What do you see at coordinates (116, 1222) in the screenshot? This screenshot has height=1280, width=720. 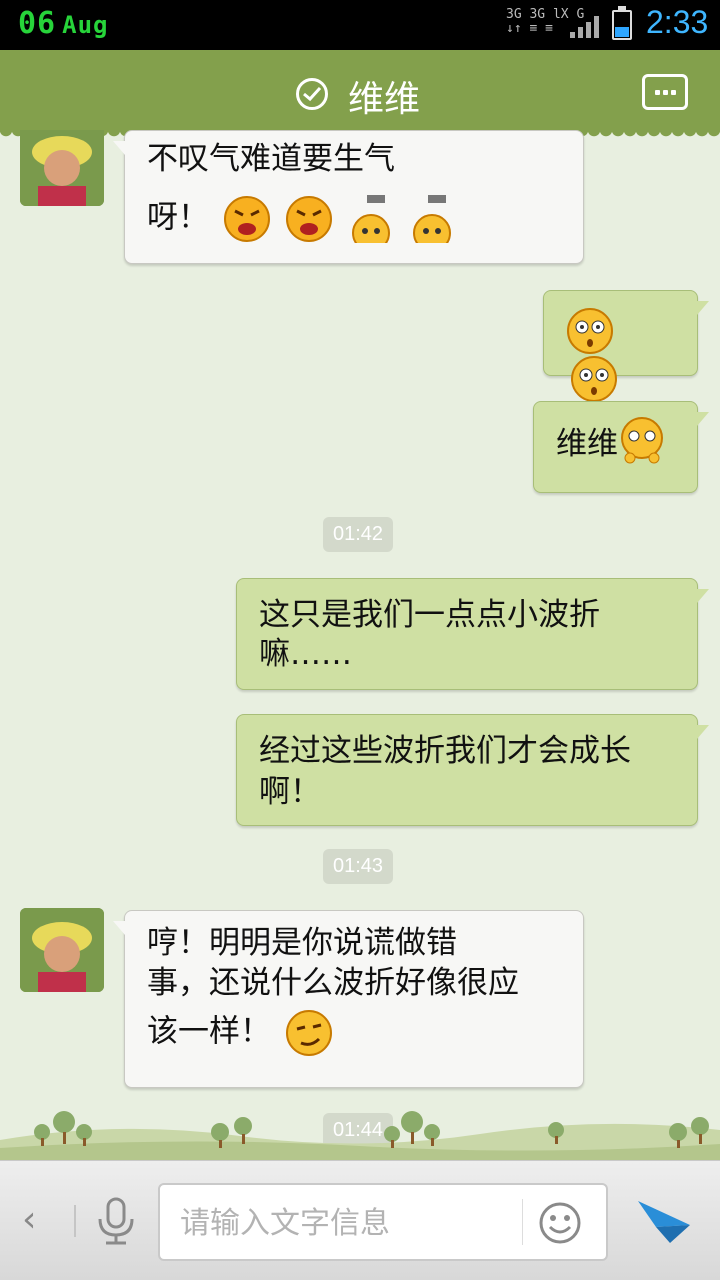 I see `microphone-icon` at bounding box center [116, 1222].